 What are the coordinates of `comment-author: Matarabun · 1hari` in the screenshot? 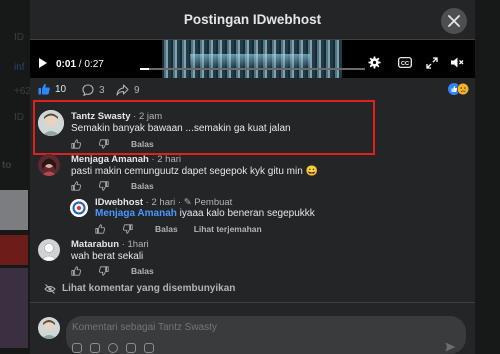 It's located at (110, 244).